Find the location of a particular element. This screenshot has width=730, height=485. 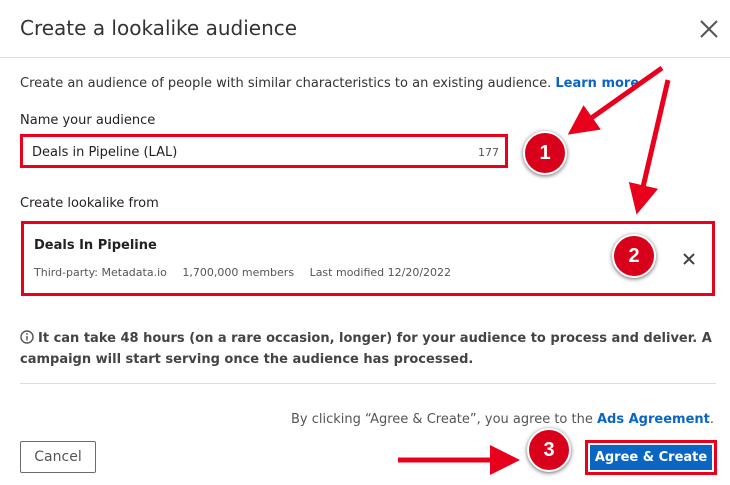

source-label: Create lookalike from is located at coordinates (89, 203).